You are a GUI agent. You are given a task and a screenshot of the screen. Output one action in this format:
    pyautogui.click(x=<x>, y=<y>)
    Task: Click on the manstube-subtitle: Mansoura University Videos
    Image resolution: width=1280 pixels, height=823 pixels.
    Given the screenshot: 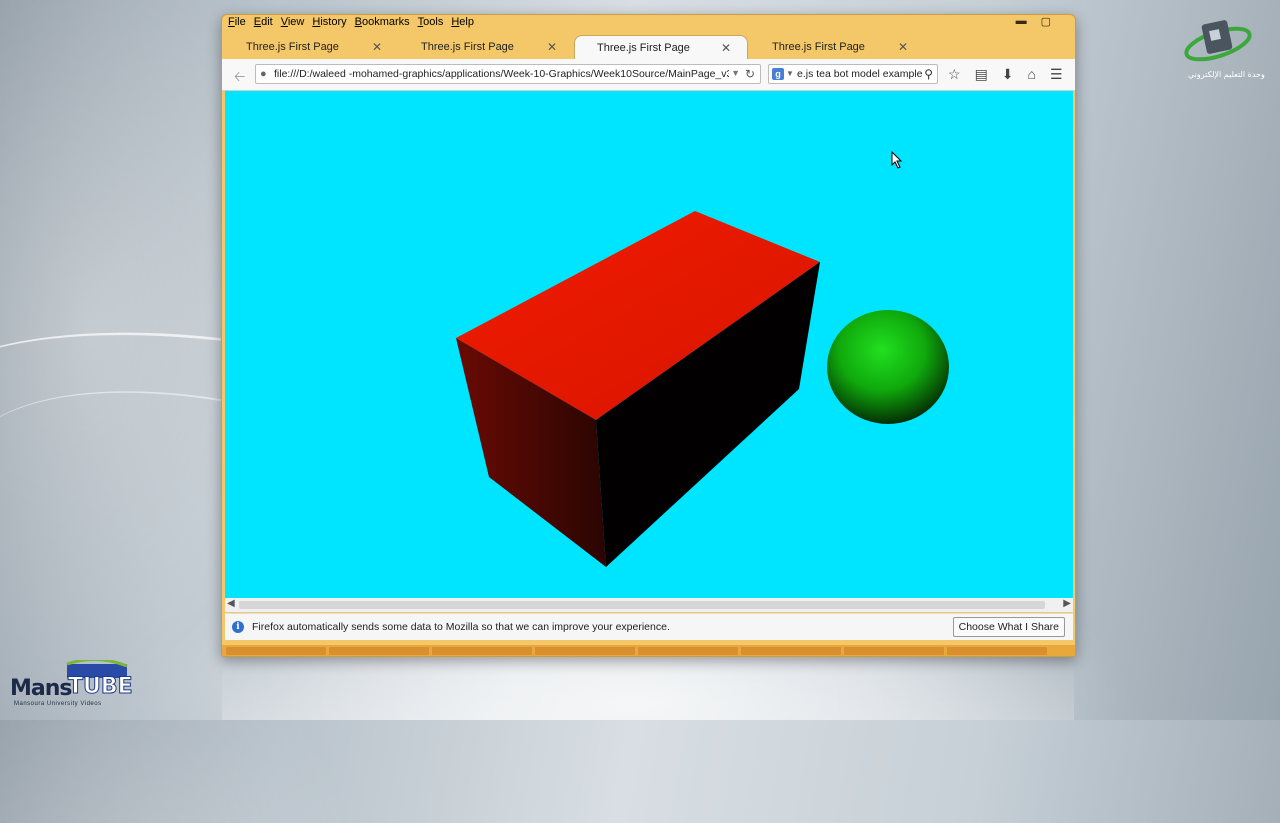 What is the action you would take?
    pyautogui.click(x=58, y=704)
    